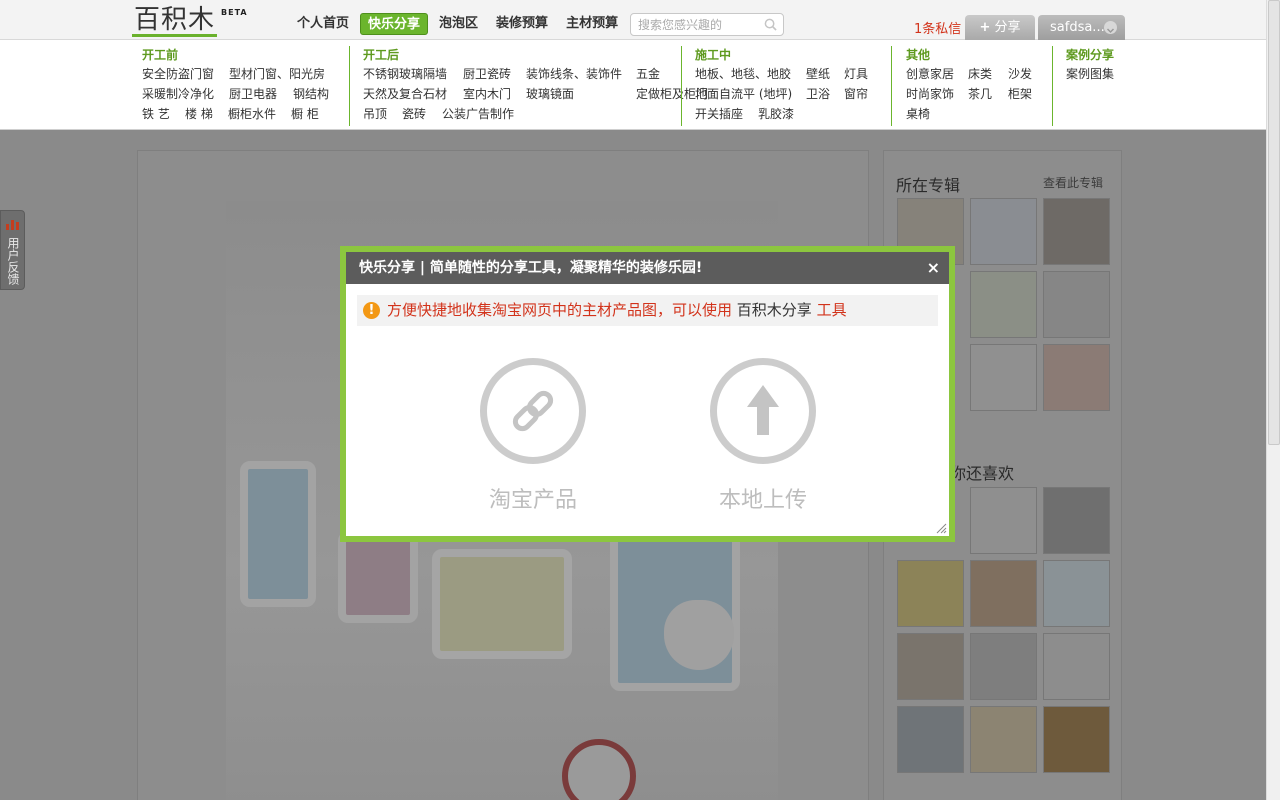 The height and width of the screenshot is (800, 1280). I want to click on main-nav: 个人首页 快乐分享 泡泡区 装修预算 主材预算, so click(459, 24).